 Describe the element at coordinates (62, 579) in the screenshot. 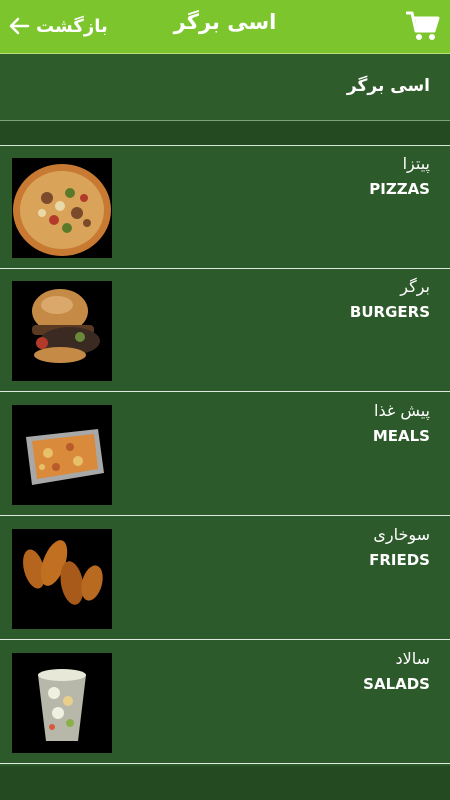

I see `fried-image` at that location.